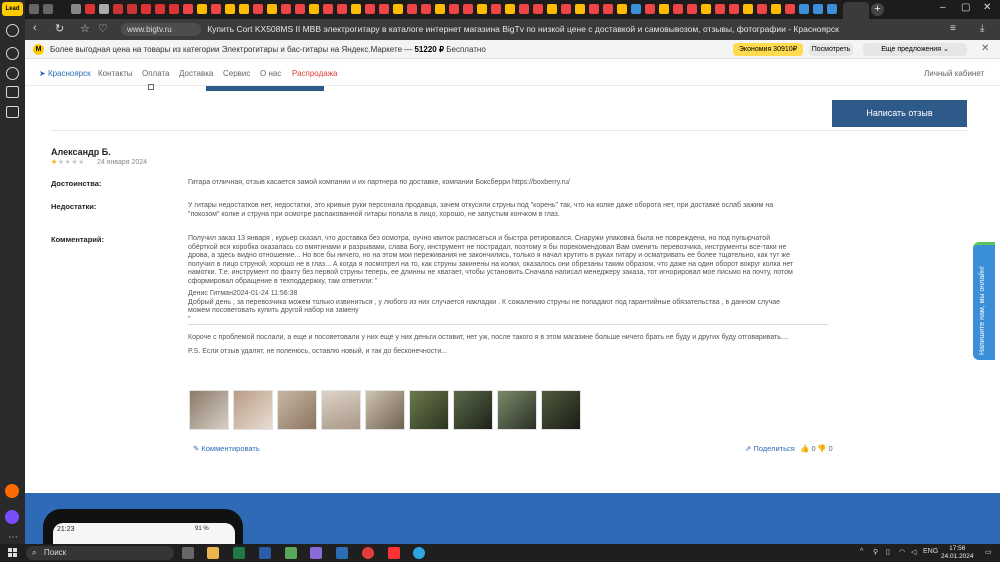 The height and width of the screenshot is (562, 1000). What do you see at coordinates (831, 49) in the screenshot?
I see `view-button: Посмотреть` at bounding box center [831, 49].